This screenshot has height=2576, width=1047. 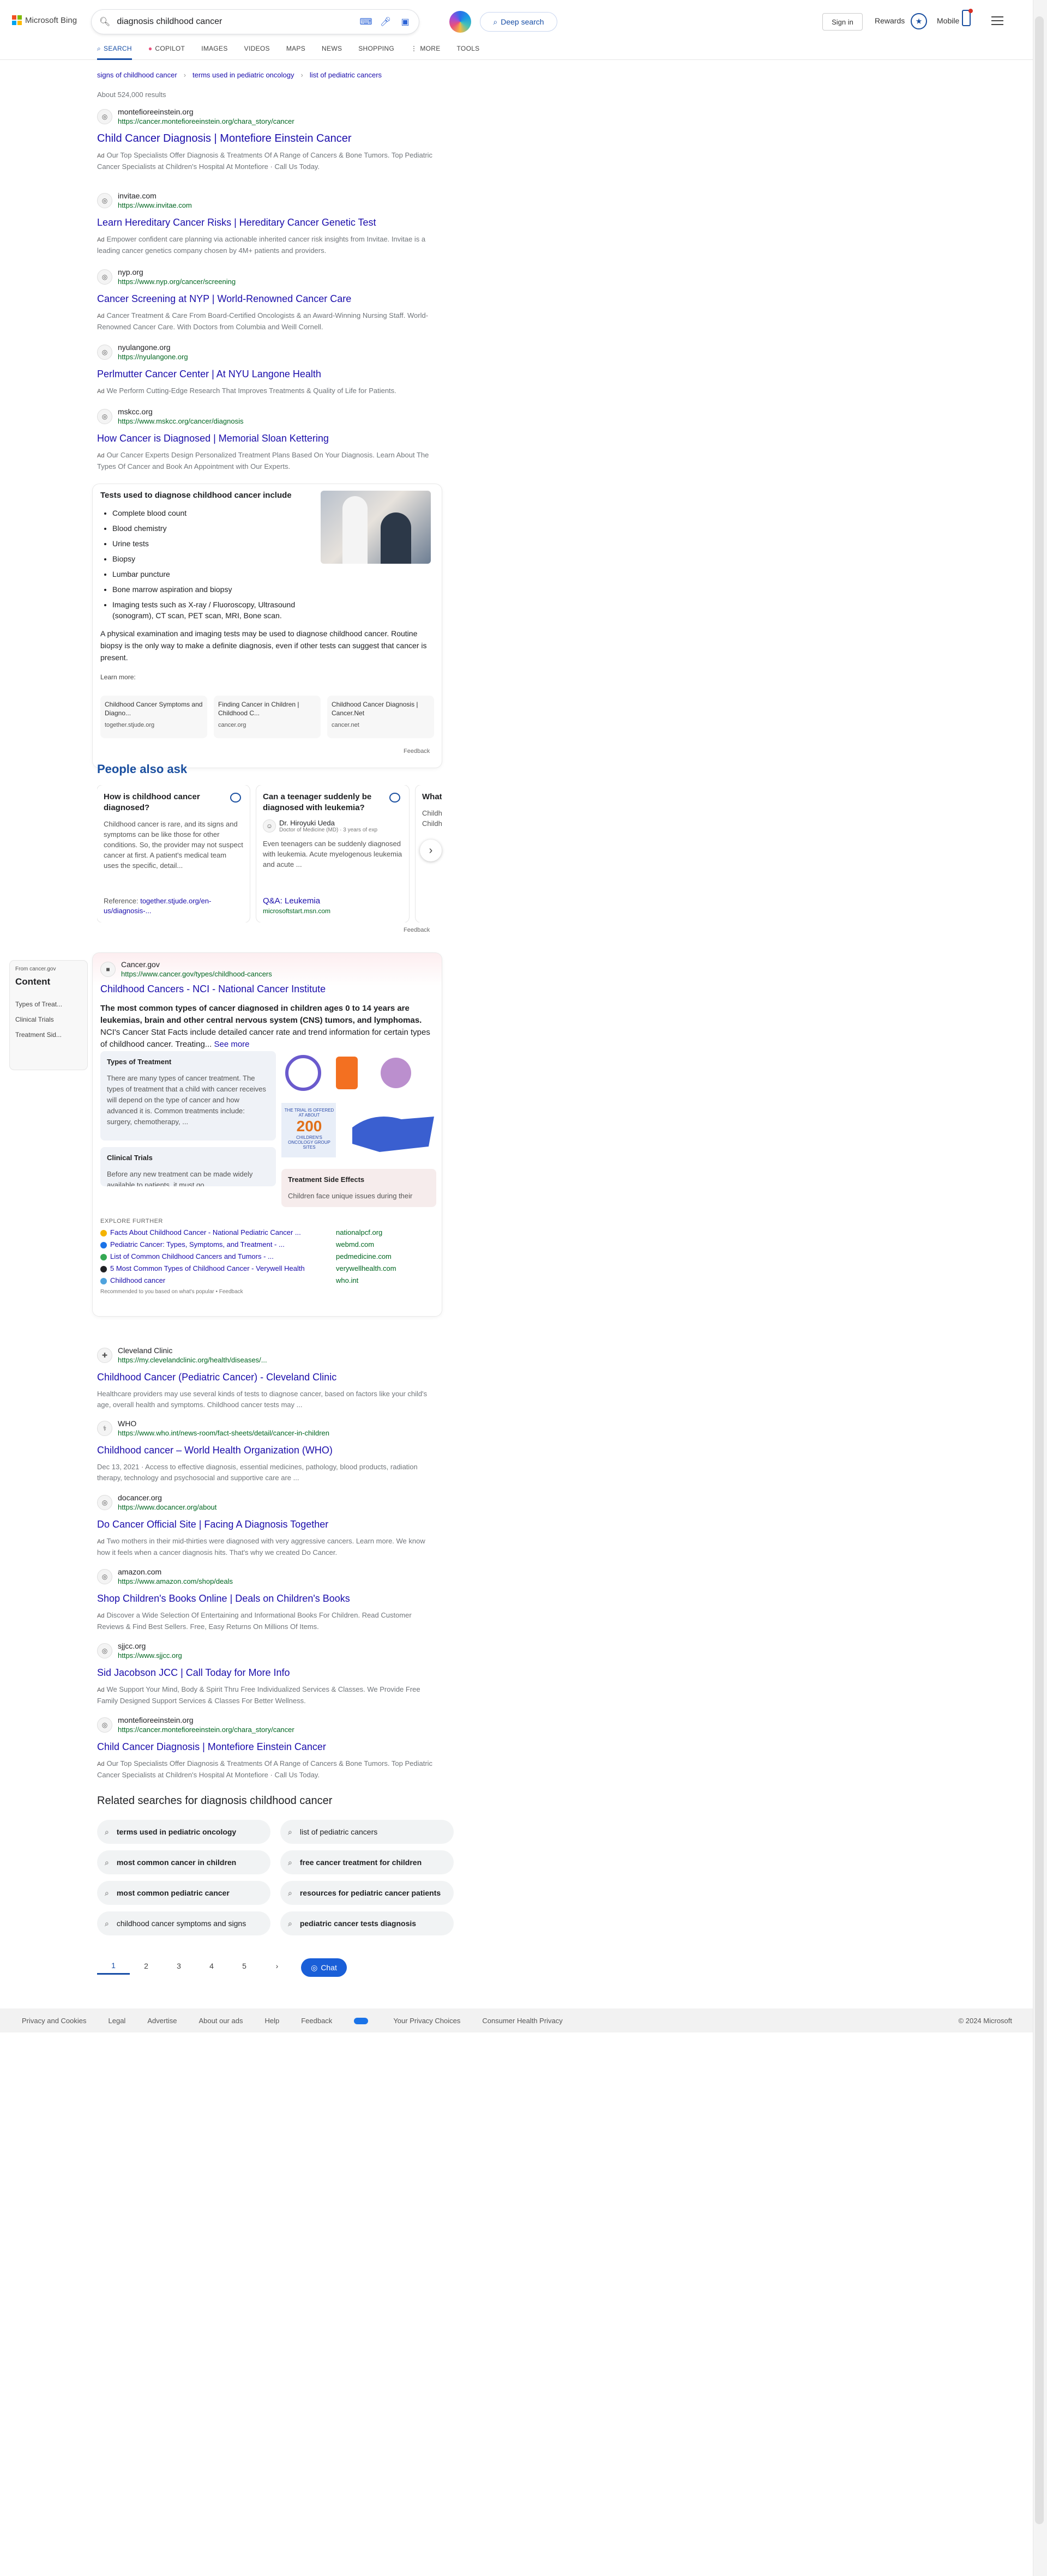 I want to click on search-input: diagnosis childhood cancer, so click(x=231, y=22).